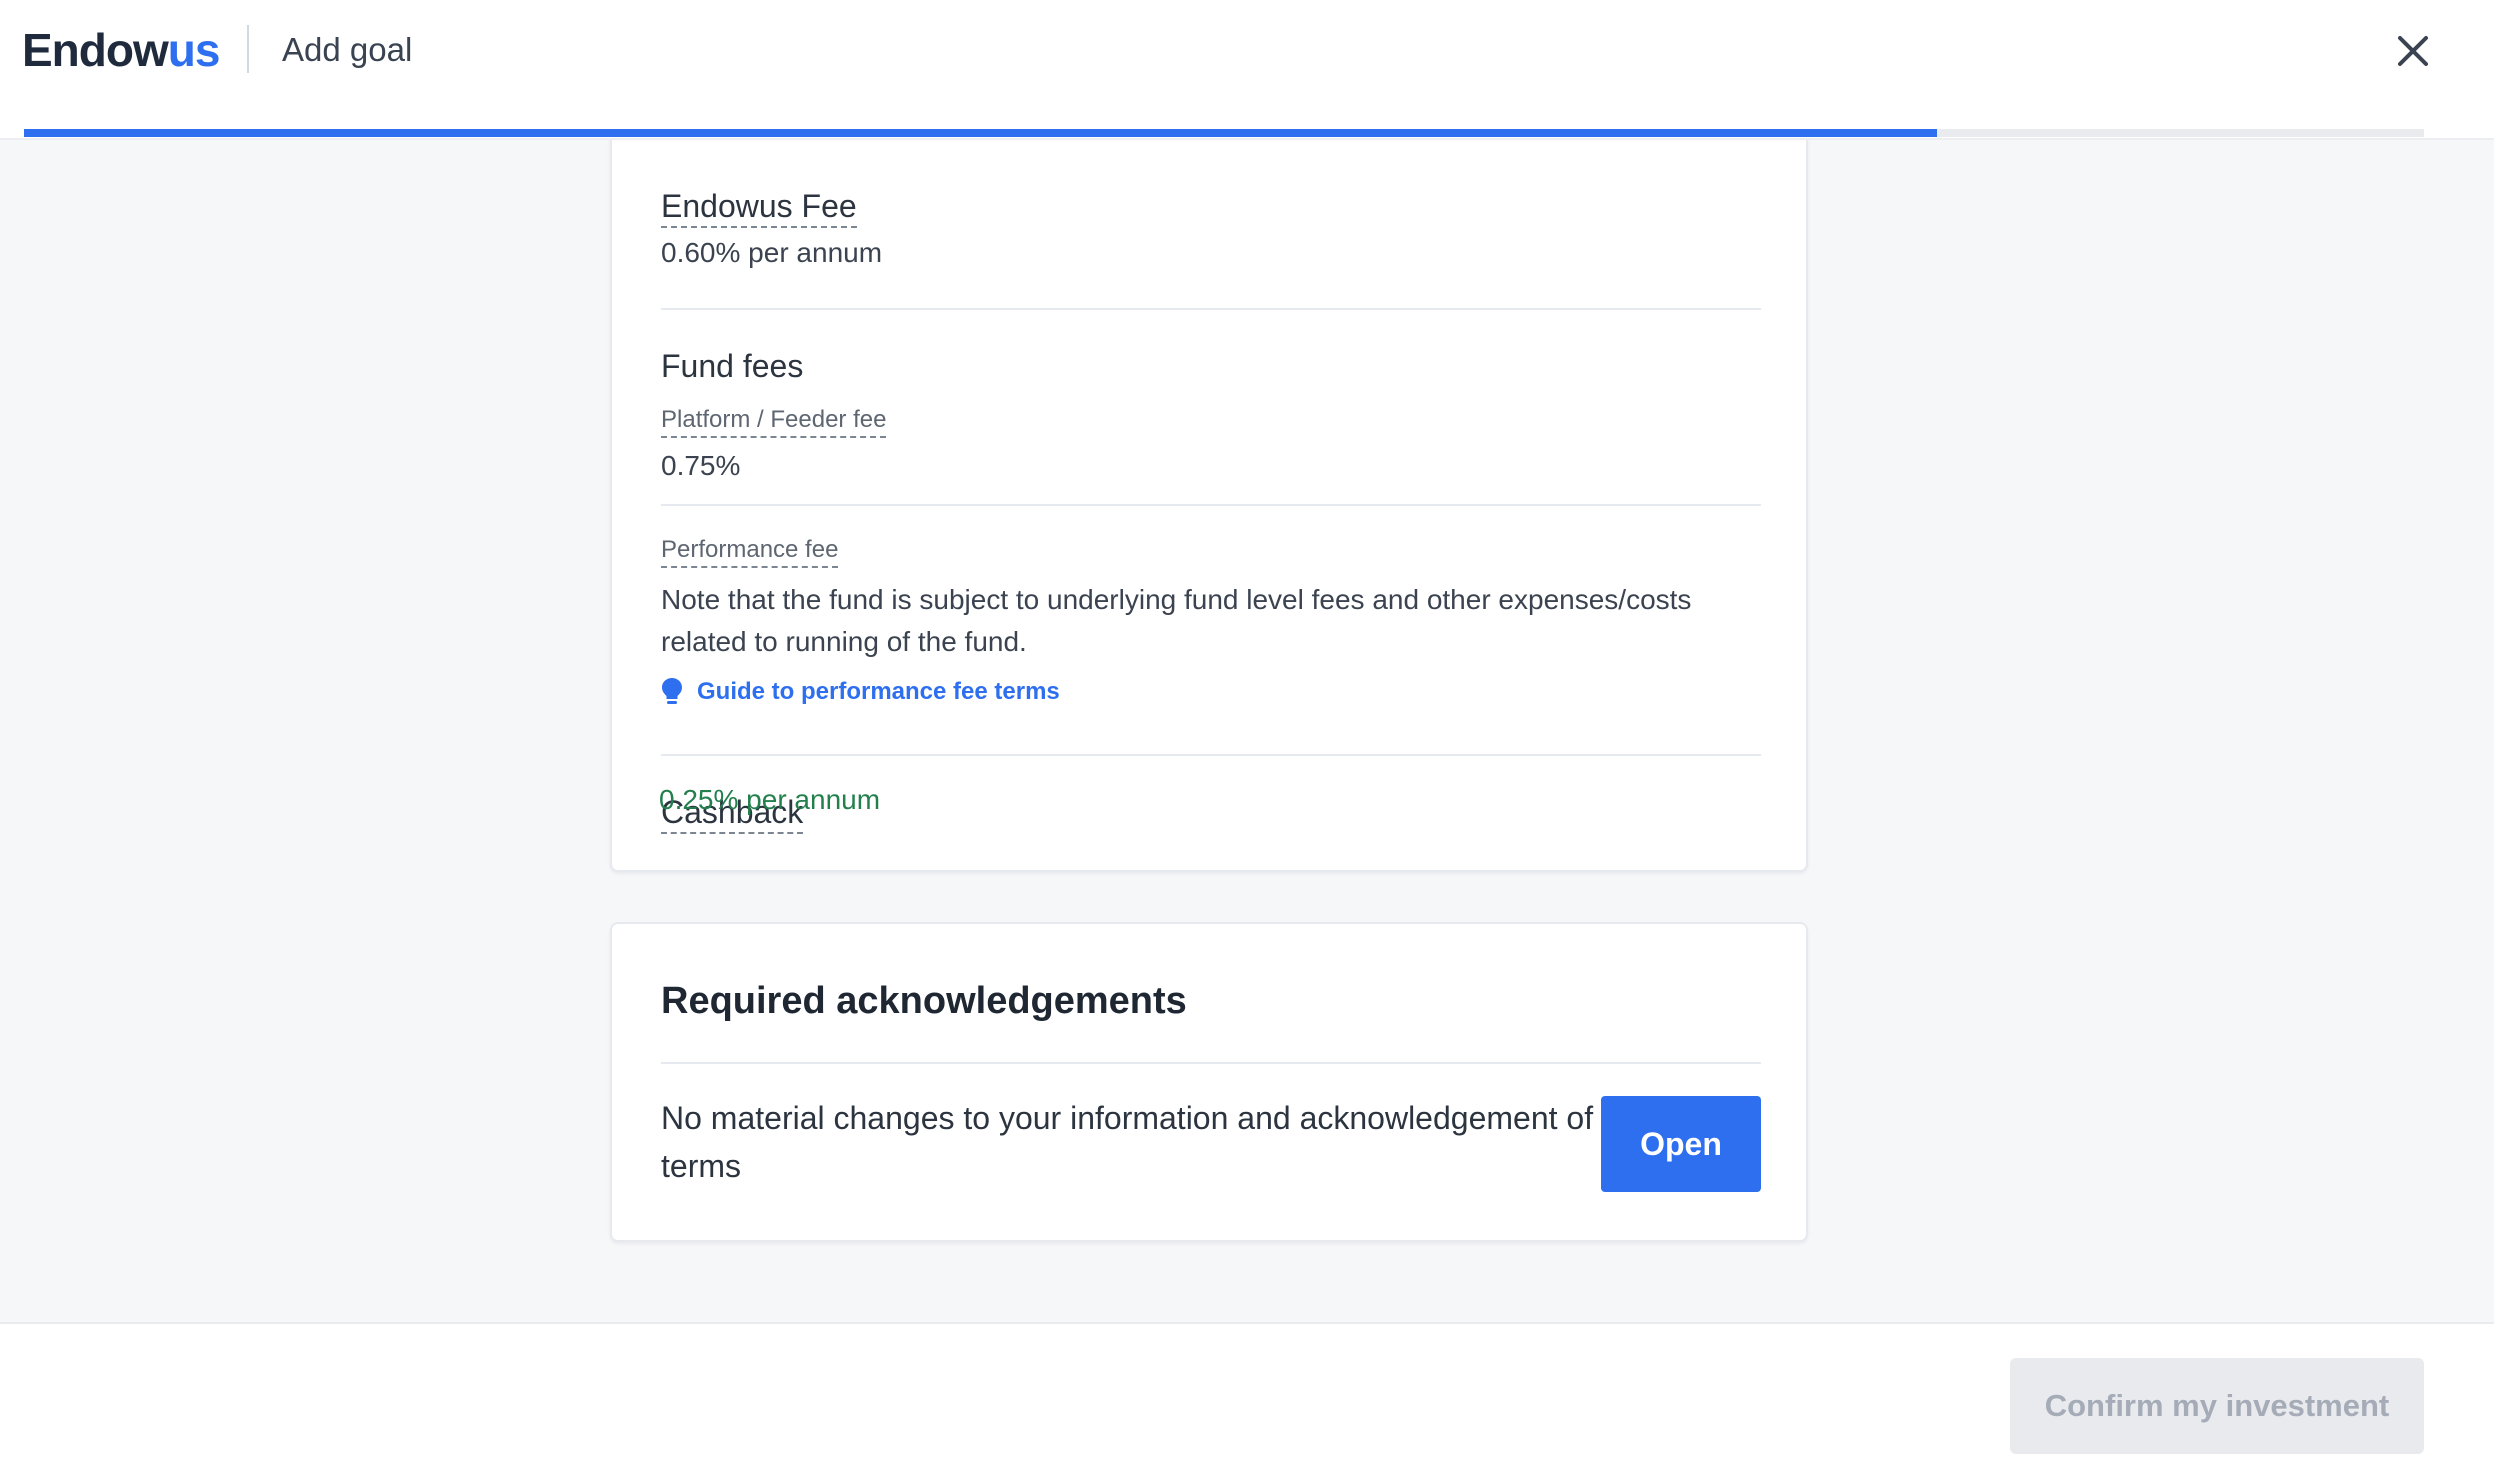 This screenshot has height=1464, width=2494. Describe the element at coordinates (95, 50) in the screenshot. I see `logo-text-endow: Endow` at that location.